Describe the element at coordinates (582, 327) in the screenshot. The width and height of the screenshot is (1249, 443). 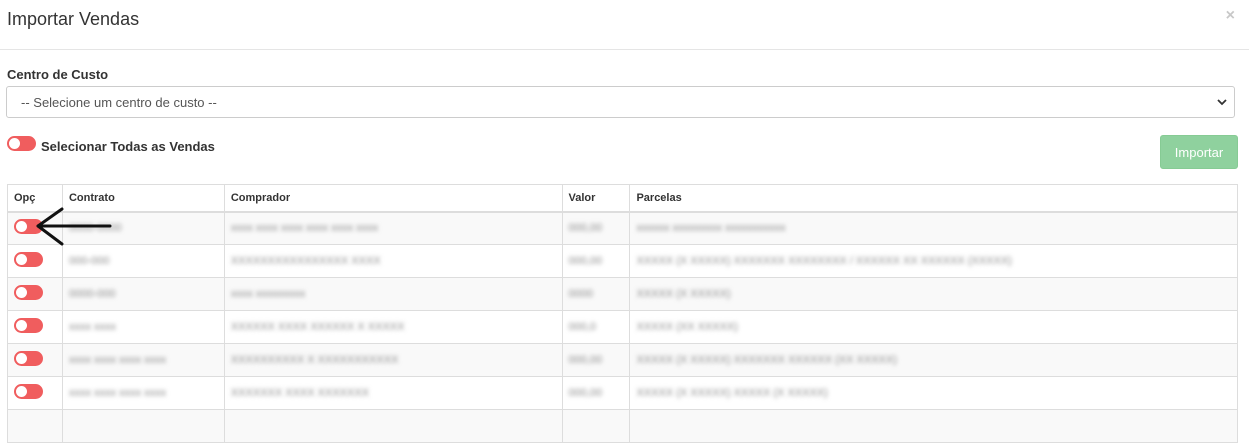
I see `valor-cell: 000,0` at that location.